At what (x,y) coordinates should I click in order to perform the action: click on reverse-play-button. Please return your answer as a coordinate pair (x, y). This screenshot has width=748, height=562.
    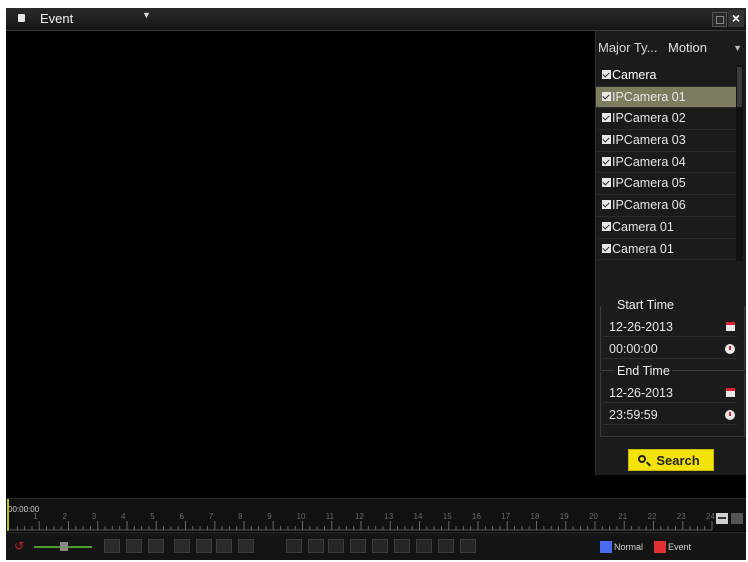
    Looking at the image, I should click on (294, 546).